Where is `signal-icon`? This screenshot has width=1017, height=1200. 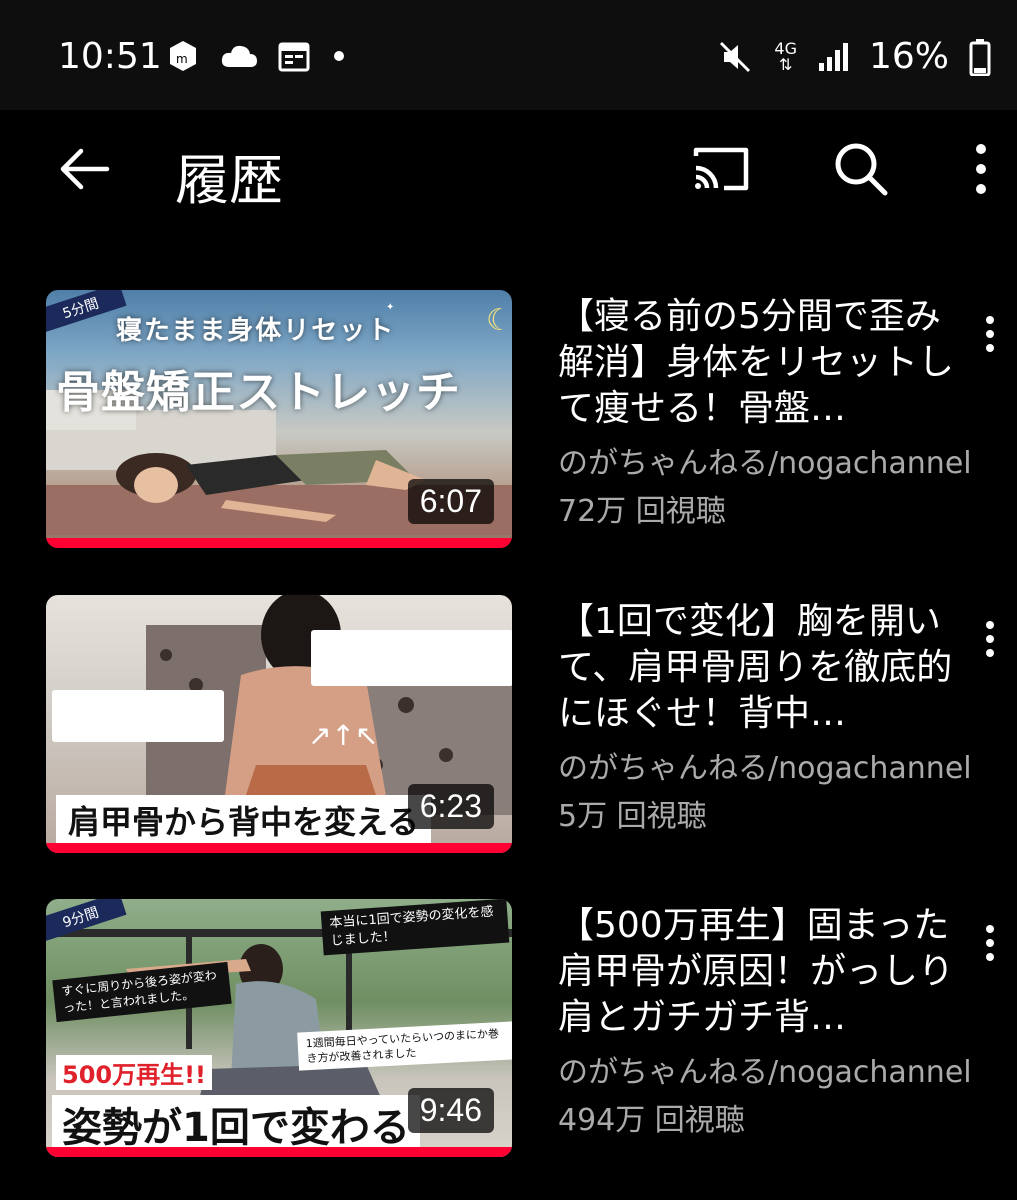
signal-icon is located at coordinates (833, 56).